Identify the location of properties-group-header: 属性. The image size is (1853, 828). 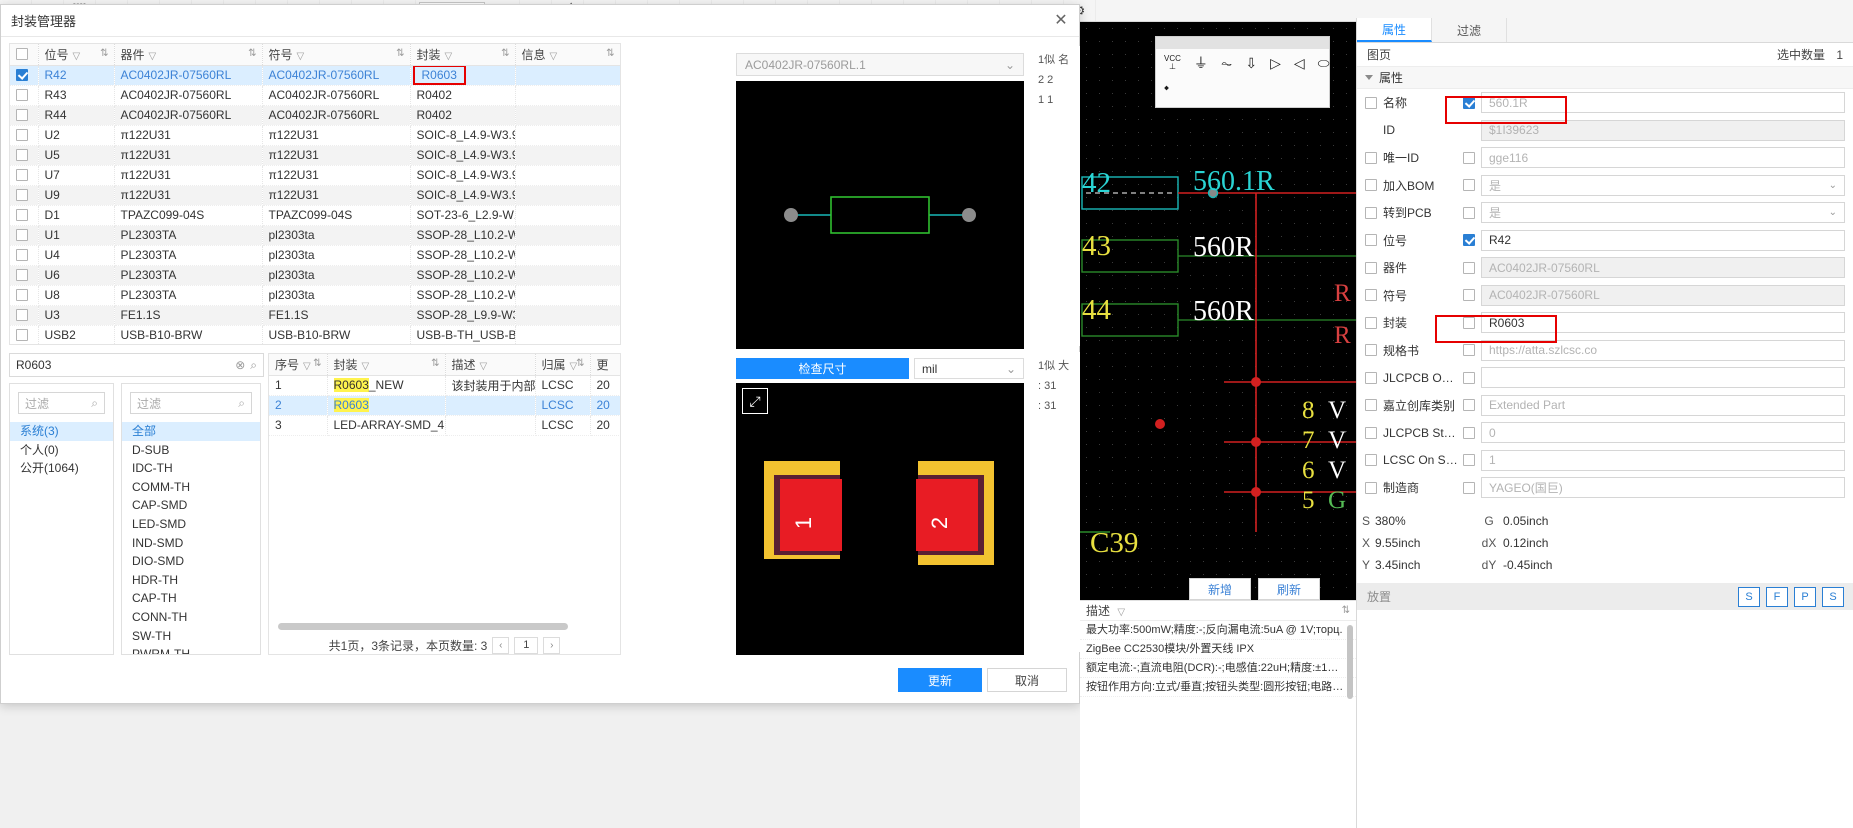
(1605, 78).